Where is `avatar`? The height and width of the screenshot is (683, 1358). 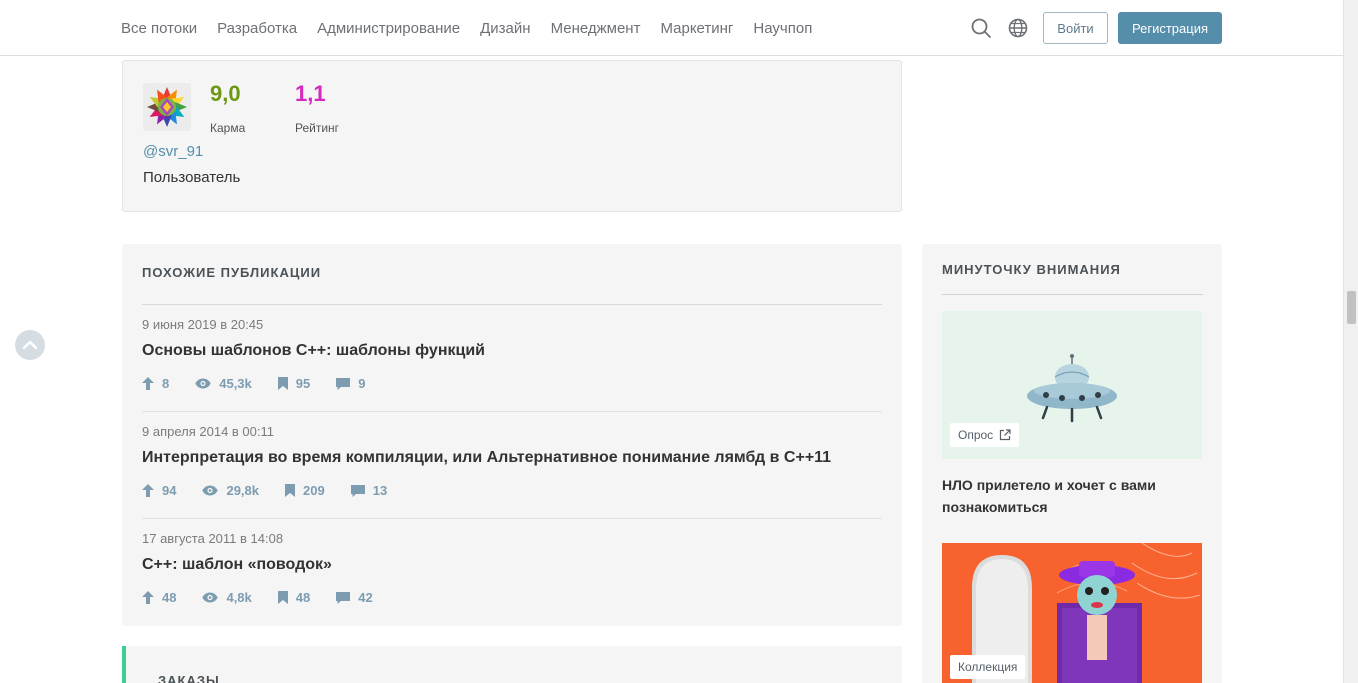
avatar is located at coordinates (167, 107).